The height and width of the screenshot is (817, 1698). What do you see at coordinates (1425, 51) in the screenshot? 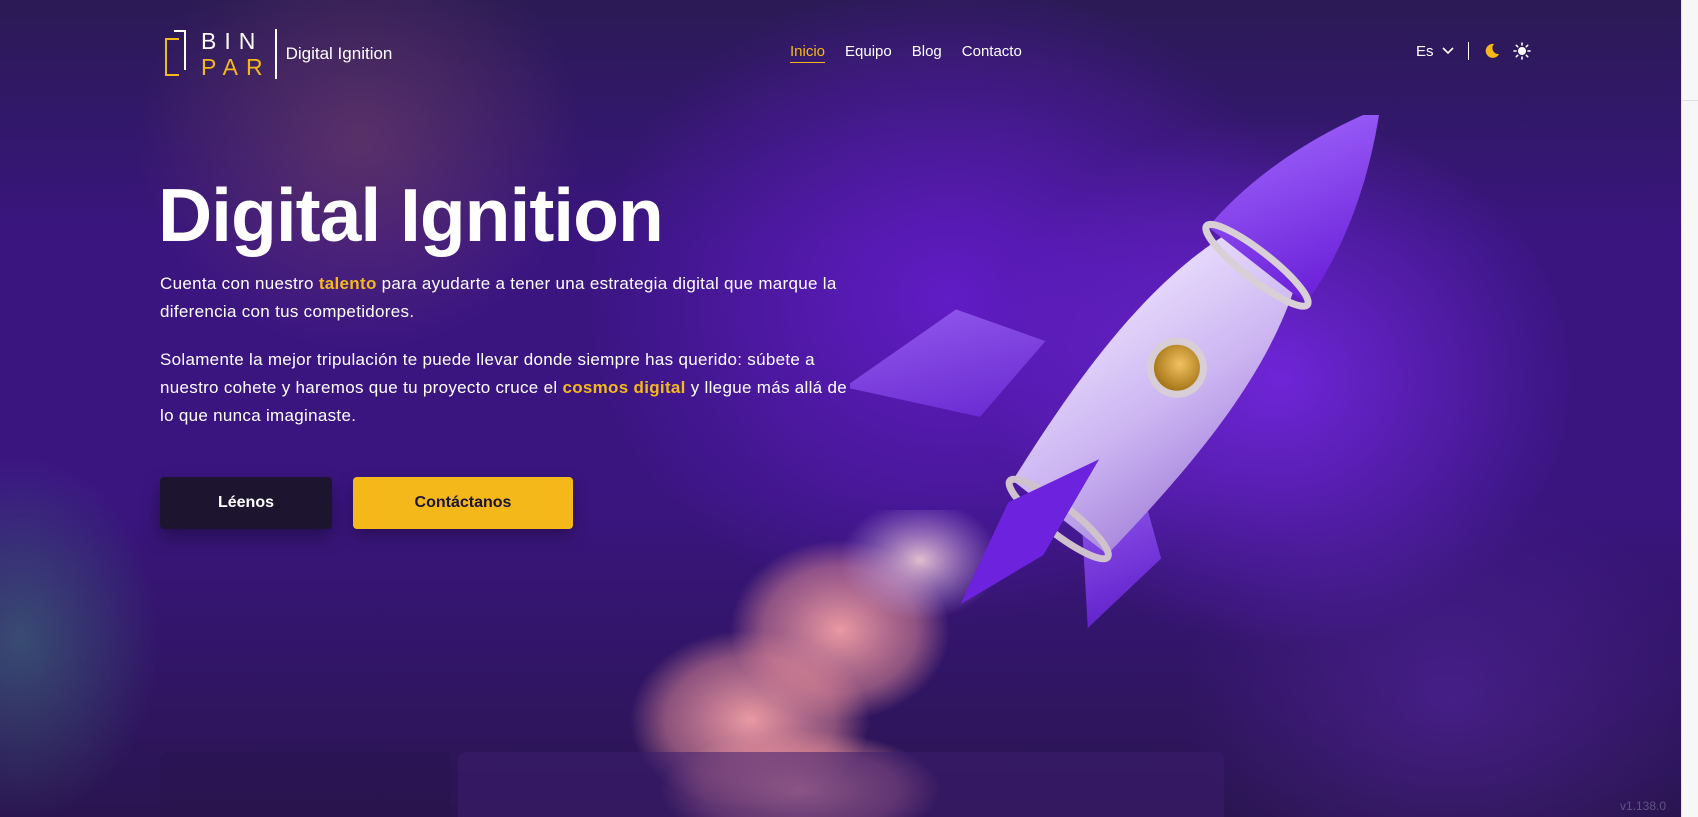
I see `language-label: Es` at bounding box center [1425, 51].